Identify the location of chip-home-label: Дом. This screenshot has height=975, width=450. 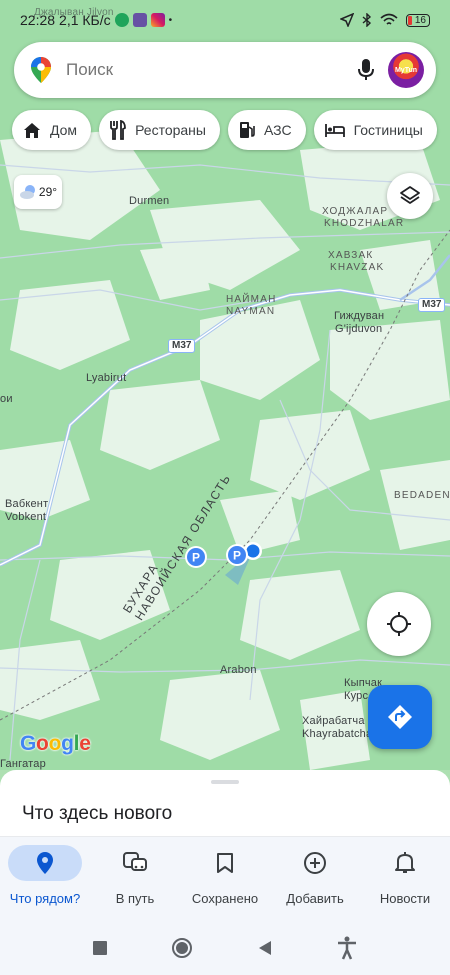
(64, 130).